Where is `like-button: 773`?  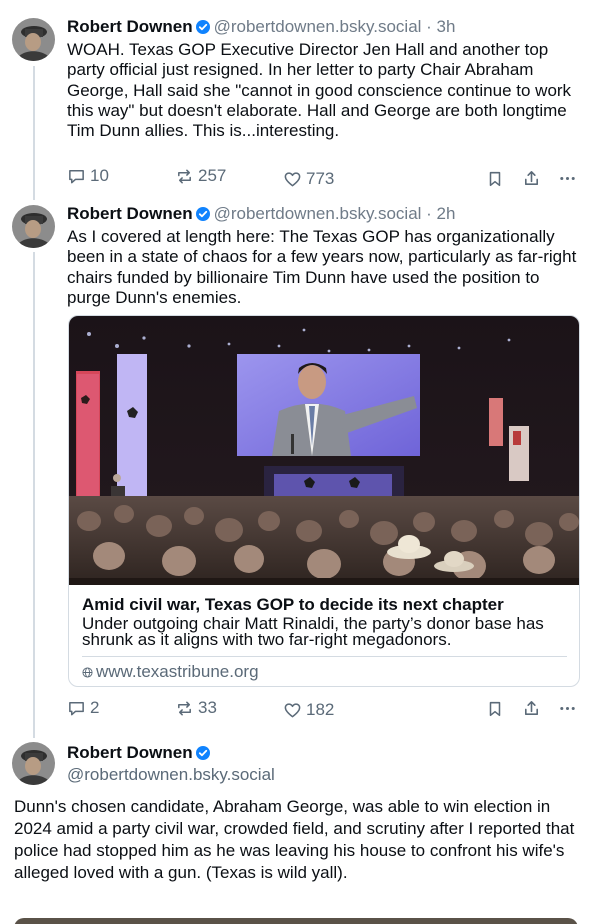 like-button: 773 is located at coordinates (308, 179).